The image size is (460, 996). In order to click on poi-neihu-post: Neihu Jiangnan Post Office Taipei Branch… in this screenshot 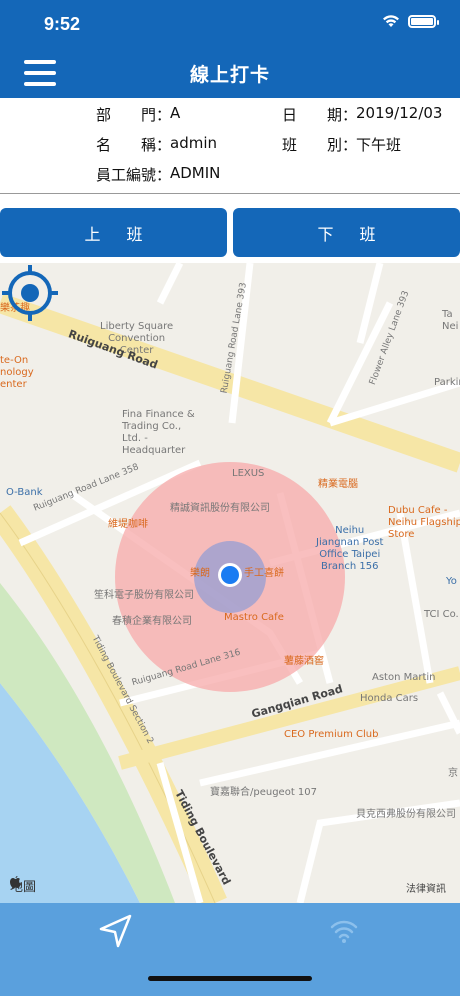, I will do `click(349, 549)`.